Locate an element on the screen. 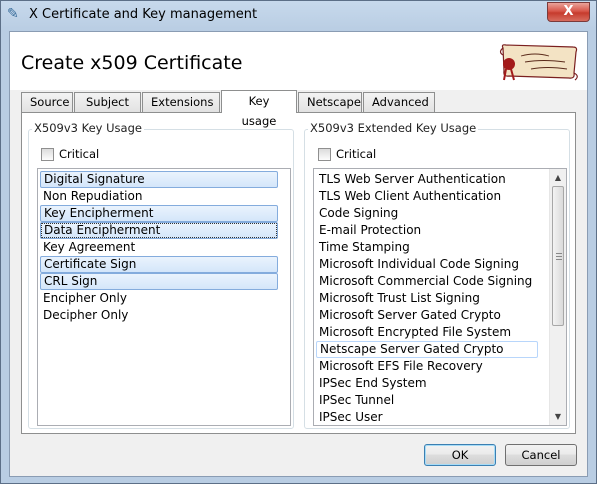 The height and width of the screenshot is (484, 597). list-item: Non Repudiation is located at coordinates (159, 196).